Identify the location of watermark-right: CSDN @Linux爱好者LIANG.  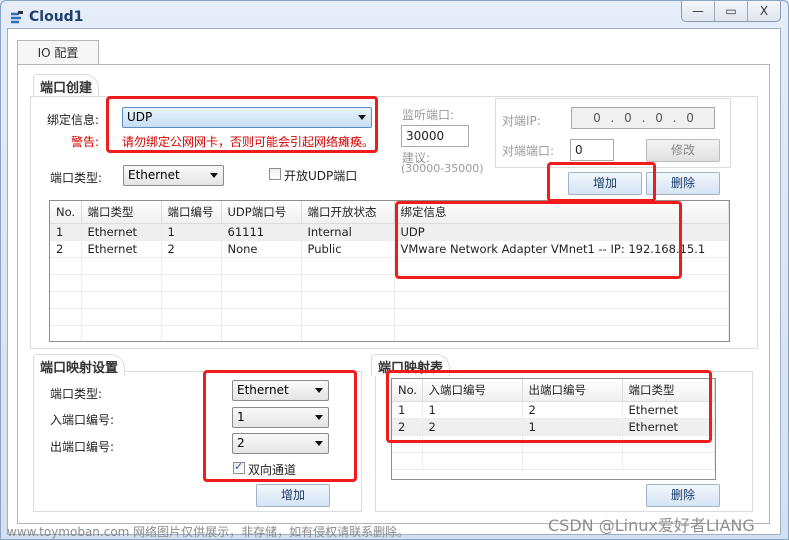
(651, 525).